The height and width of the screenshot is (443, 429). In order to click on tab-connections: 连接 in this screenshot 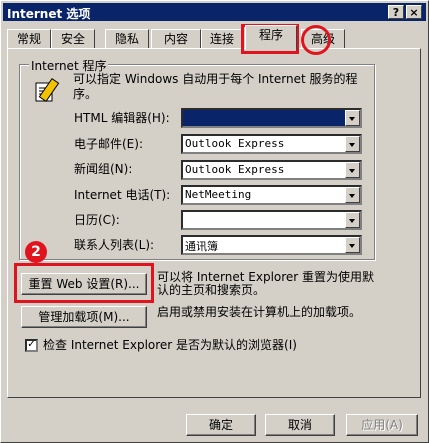, I will do `click(222, 39)`.